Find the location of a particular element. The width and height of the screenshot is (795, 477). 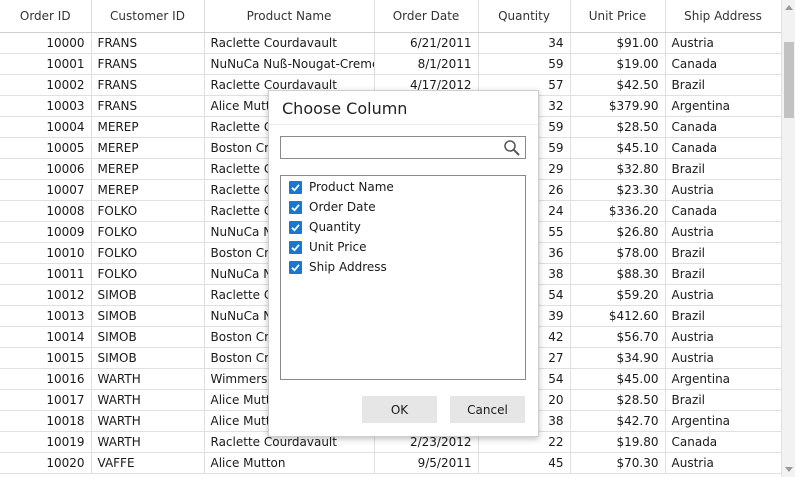

column-header-customer-id: Customer ID is located at coordinates (148, 16).